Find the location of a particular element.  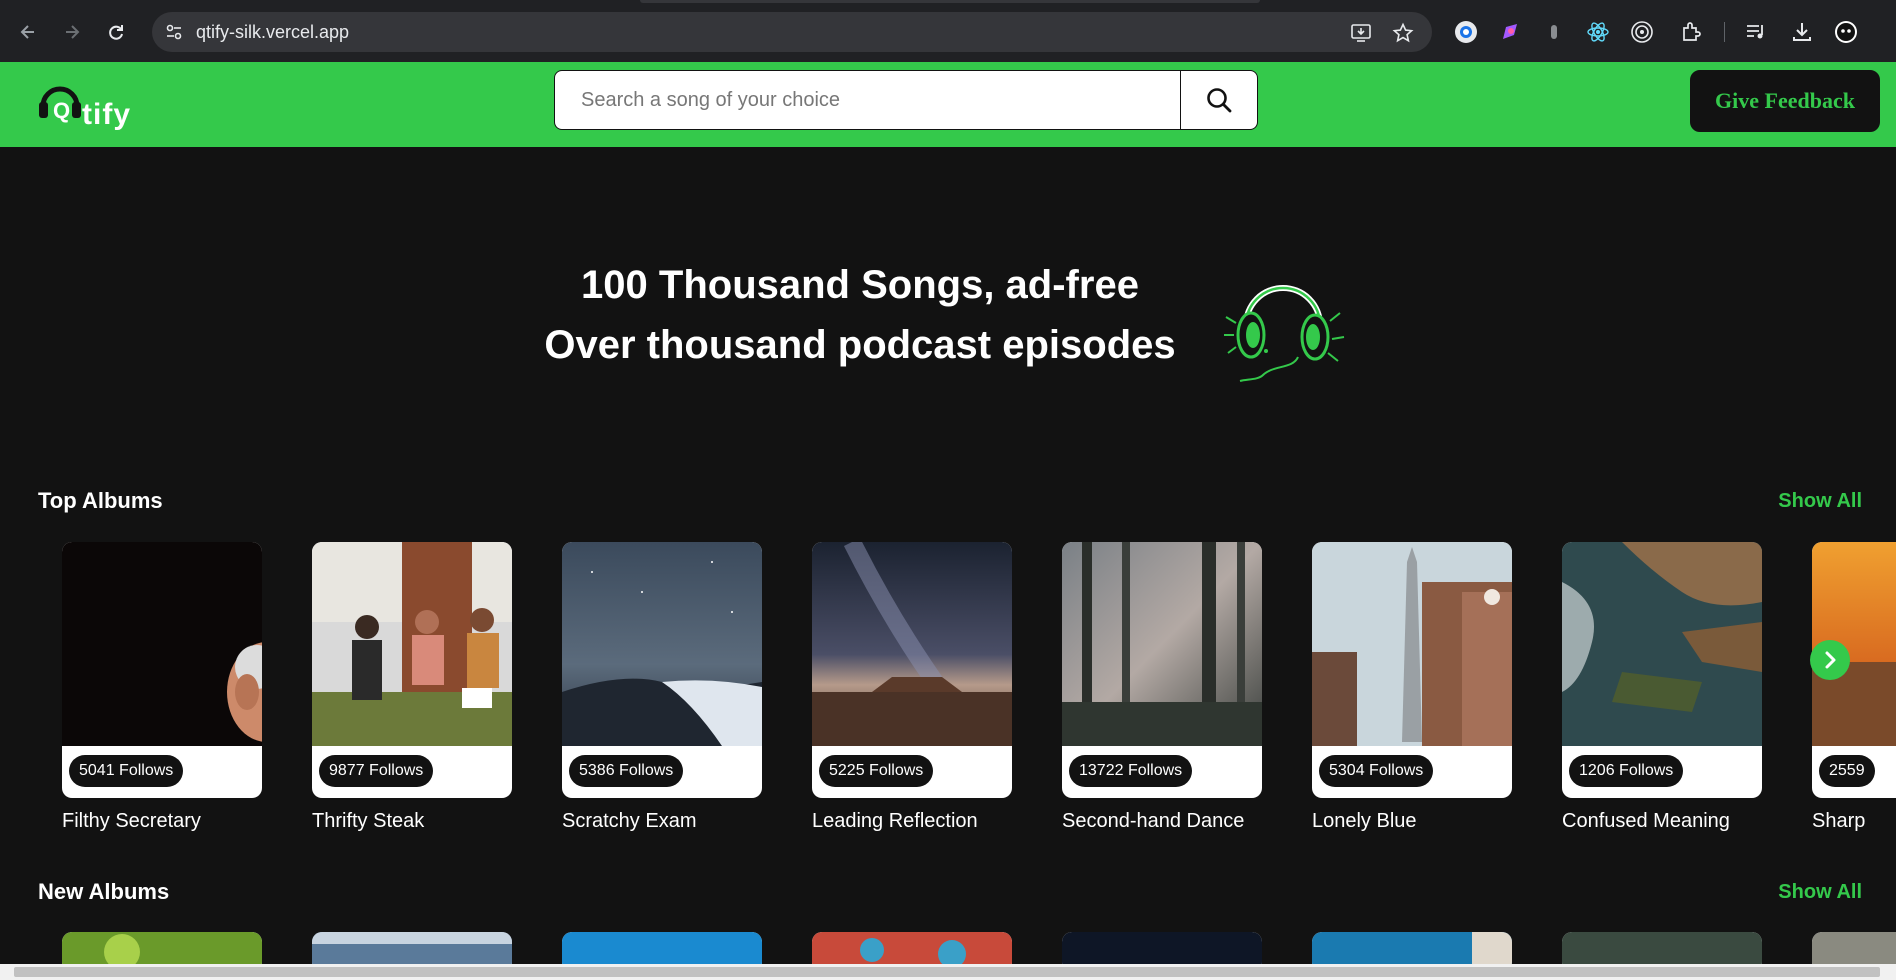

album-card: 5386 Follows Scratchy Exam is located at coordinates (662, 687).